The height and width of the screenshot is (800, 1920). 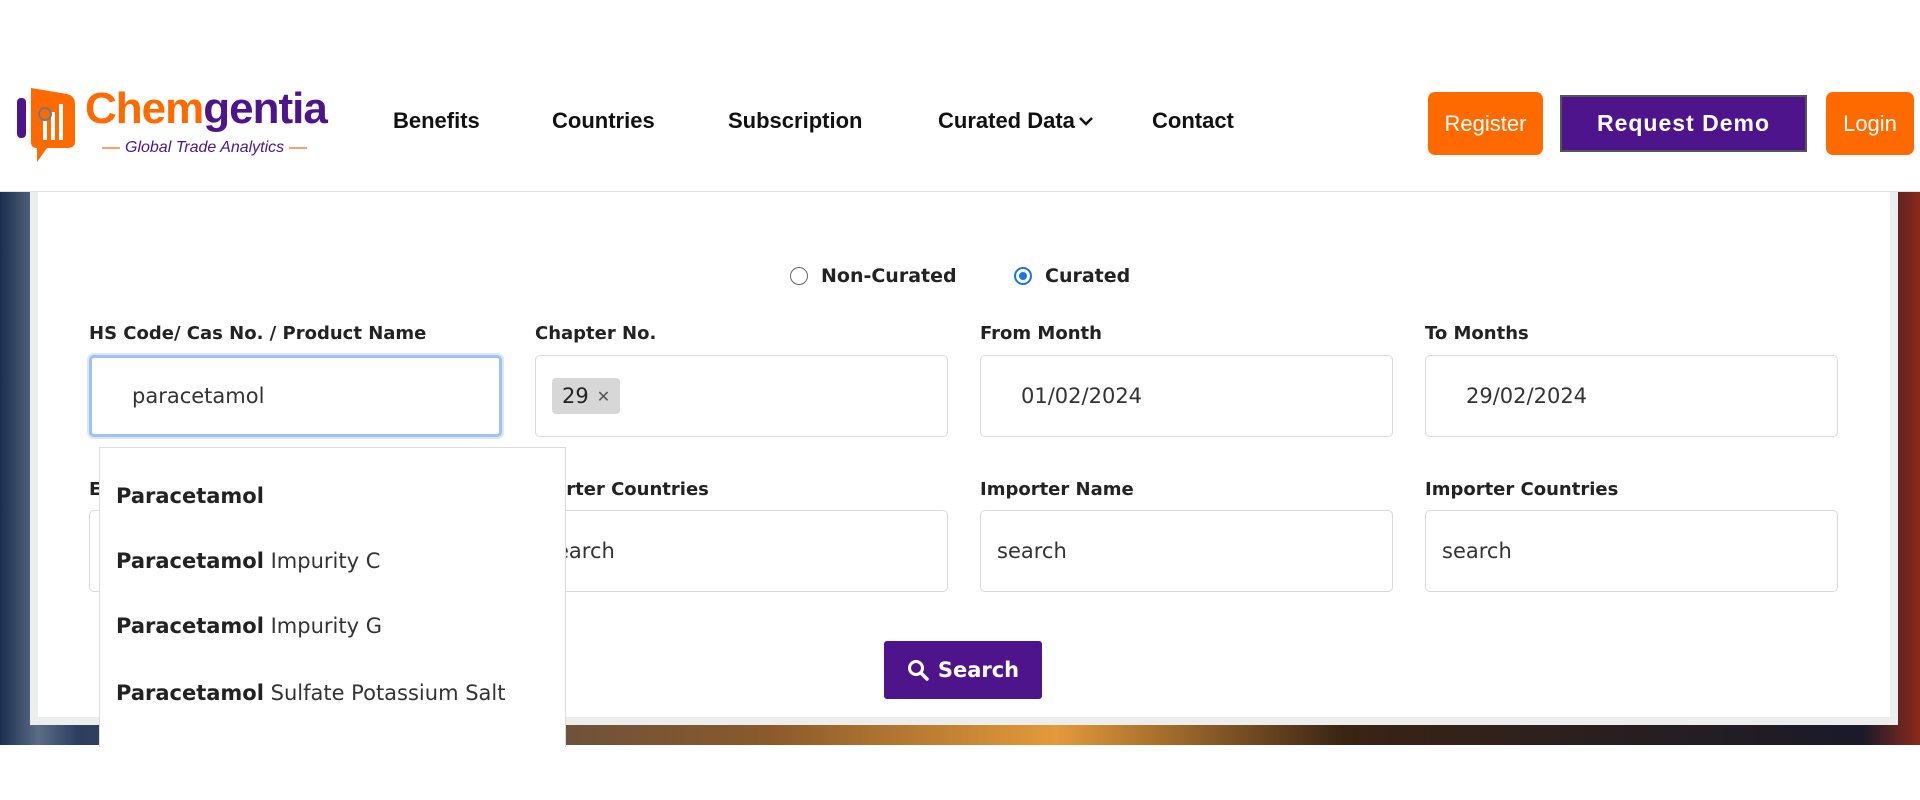 I want to click on radio-circle-checked, so click(x=1023, y=276).